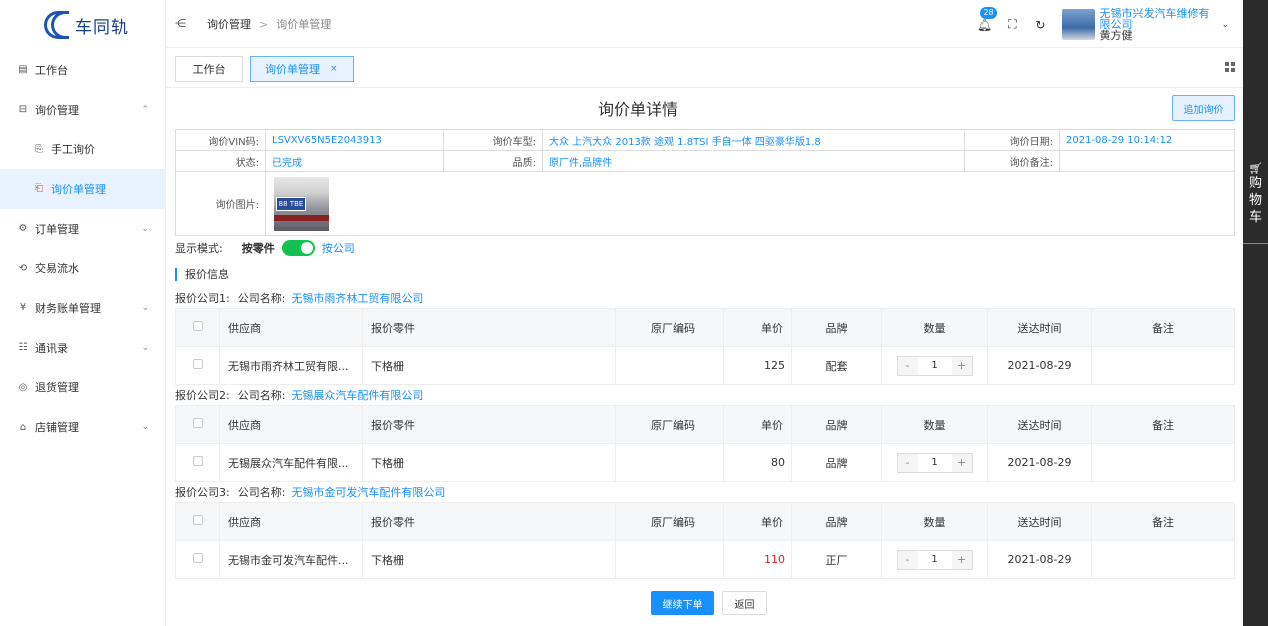 Image resolution: width=1268 pixels, height=626 pixels. What do you see at coordinates (1230, 67) in the screenshot?
I see `grid-menu-icon` at bounding box center [1230, 67].